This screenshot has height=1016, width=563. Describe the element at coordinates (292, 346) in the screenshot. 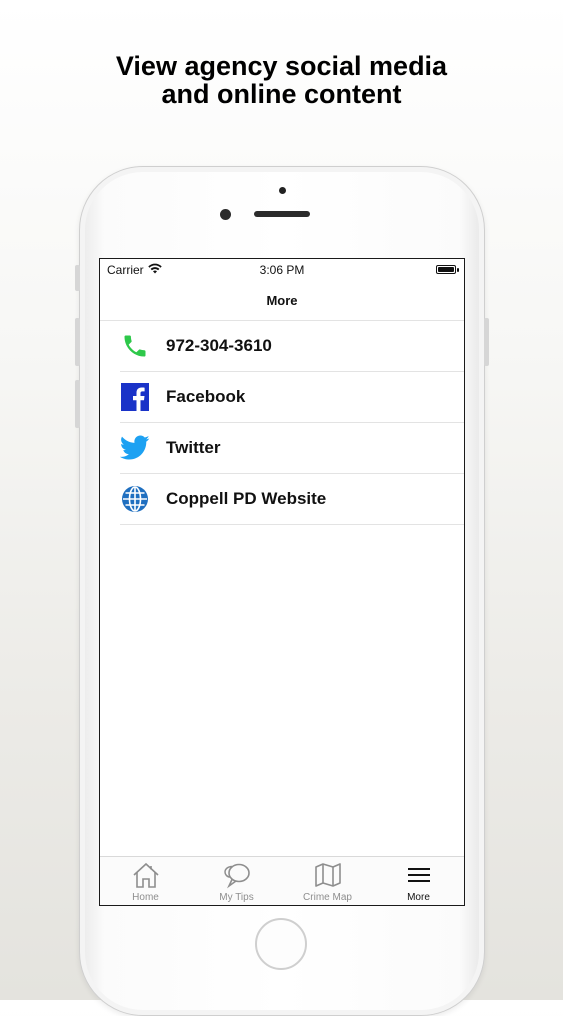

I see `list-item-phone: 972-304-3610` at that location.